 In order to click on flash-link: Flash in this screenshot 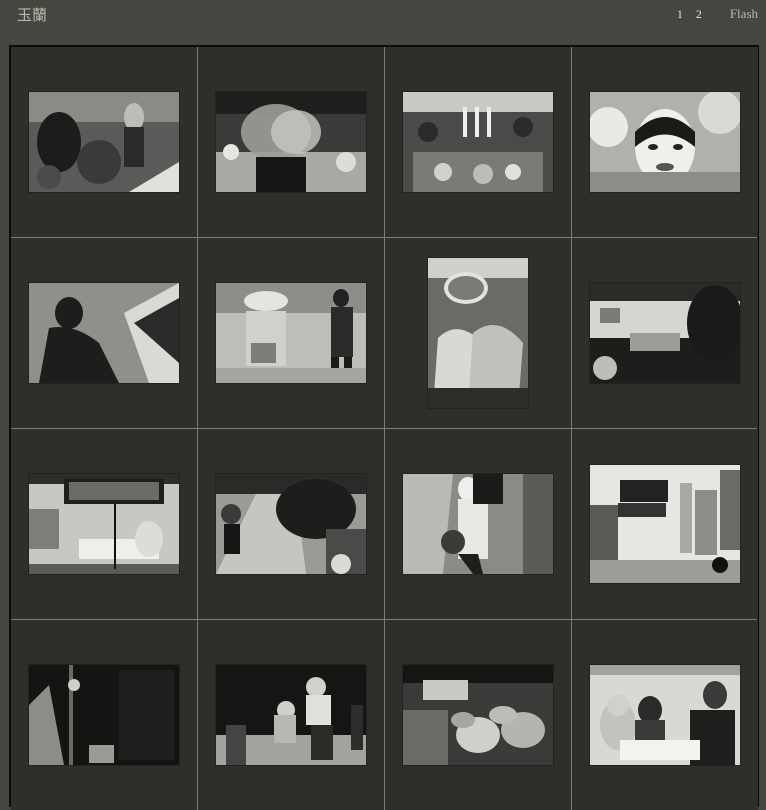, I will do `click(744, 14)`.